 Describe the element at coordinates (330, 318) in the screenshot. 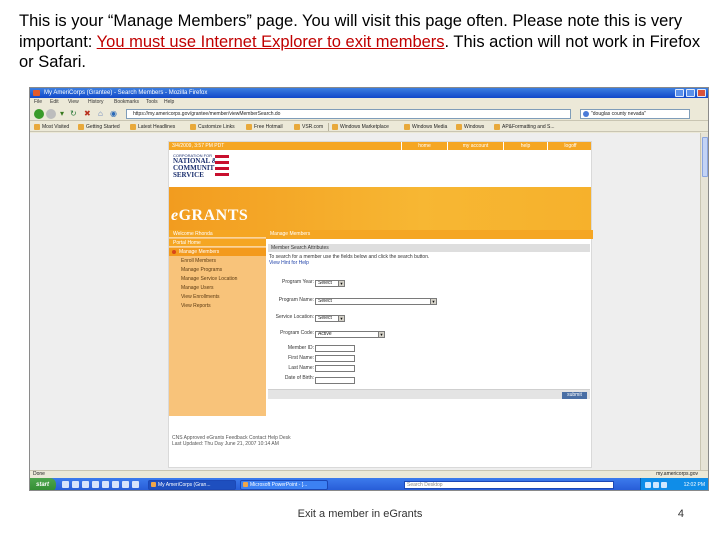

I see `service-location-select: Select ▼` at that location.